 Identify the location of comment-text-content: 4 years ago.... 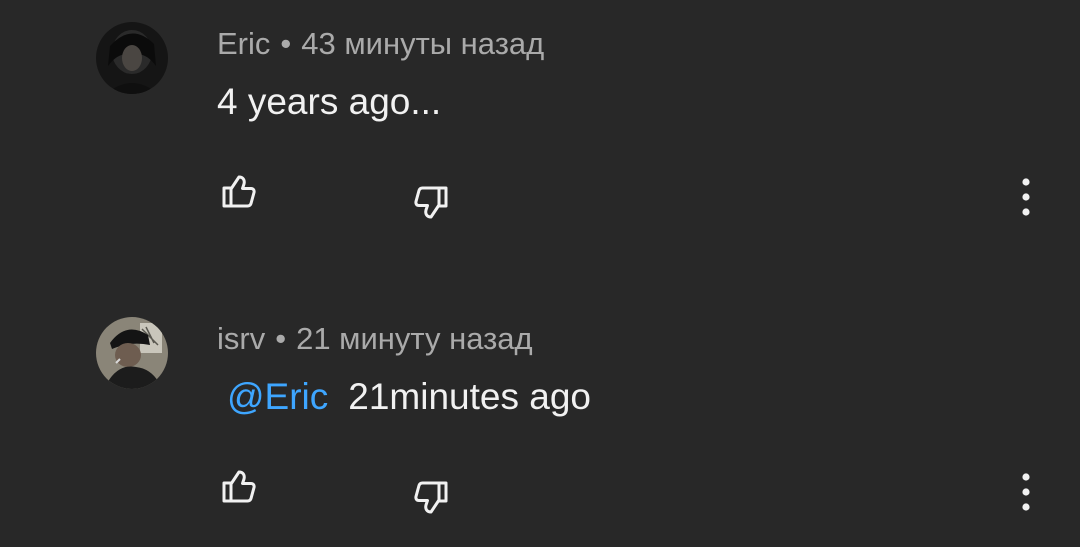
(329, 101).